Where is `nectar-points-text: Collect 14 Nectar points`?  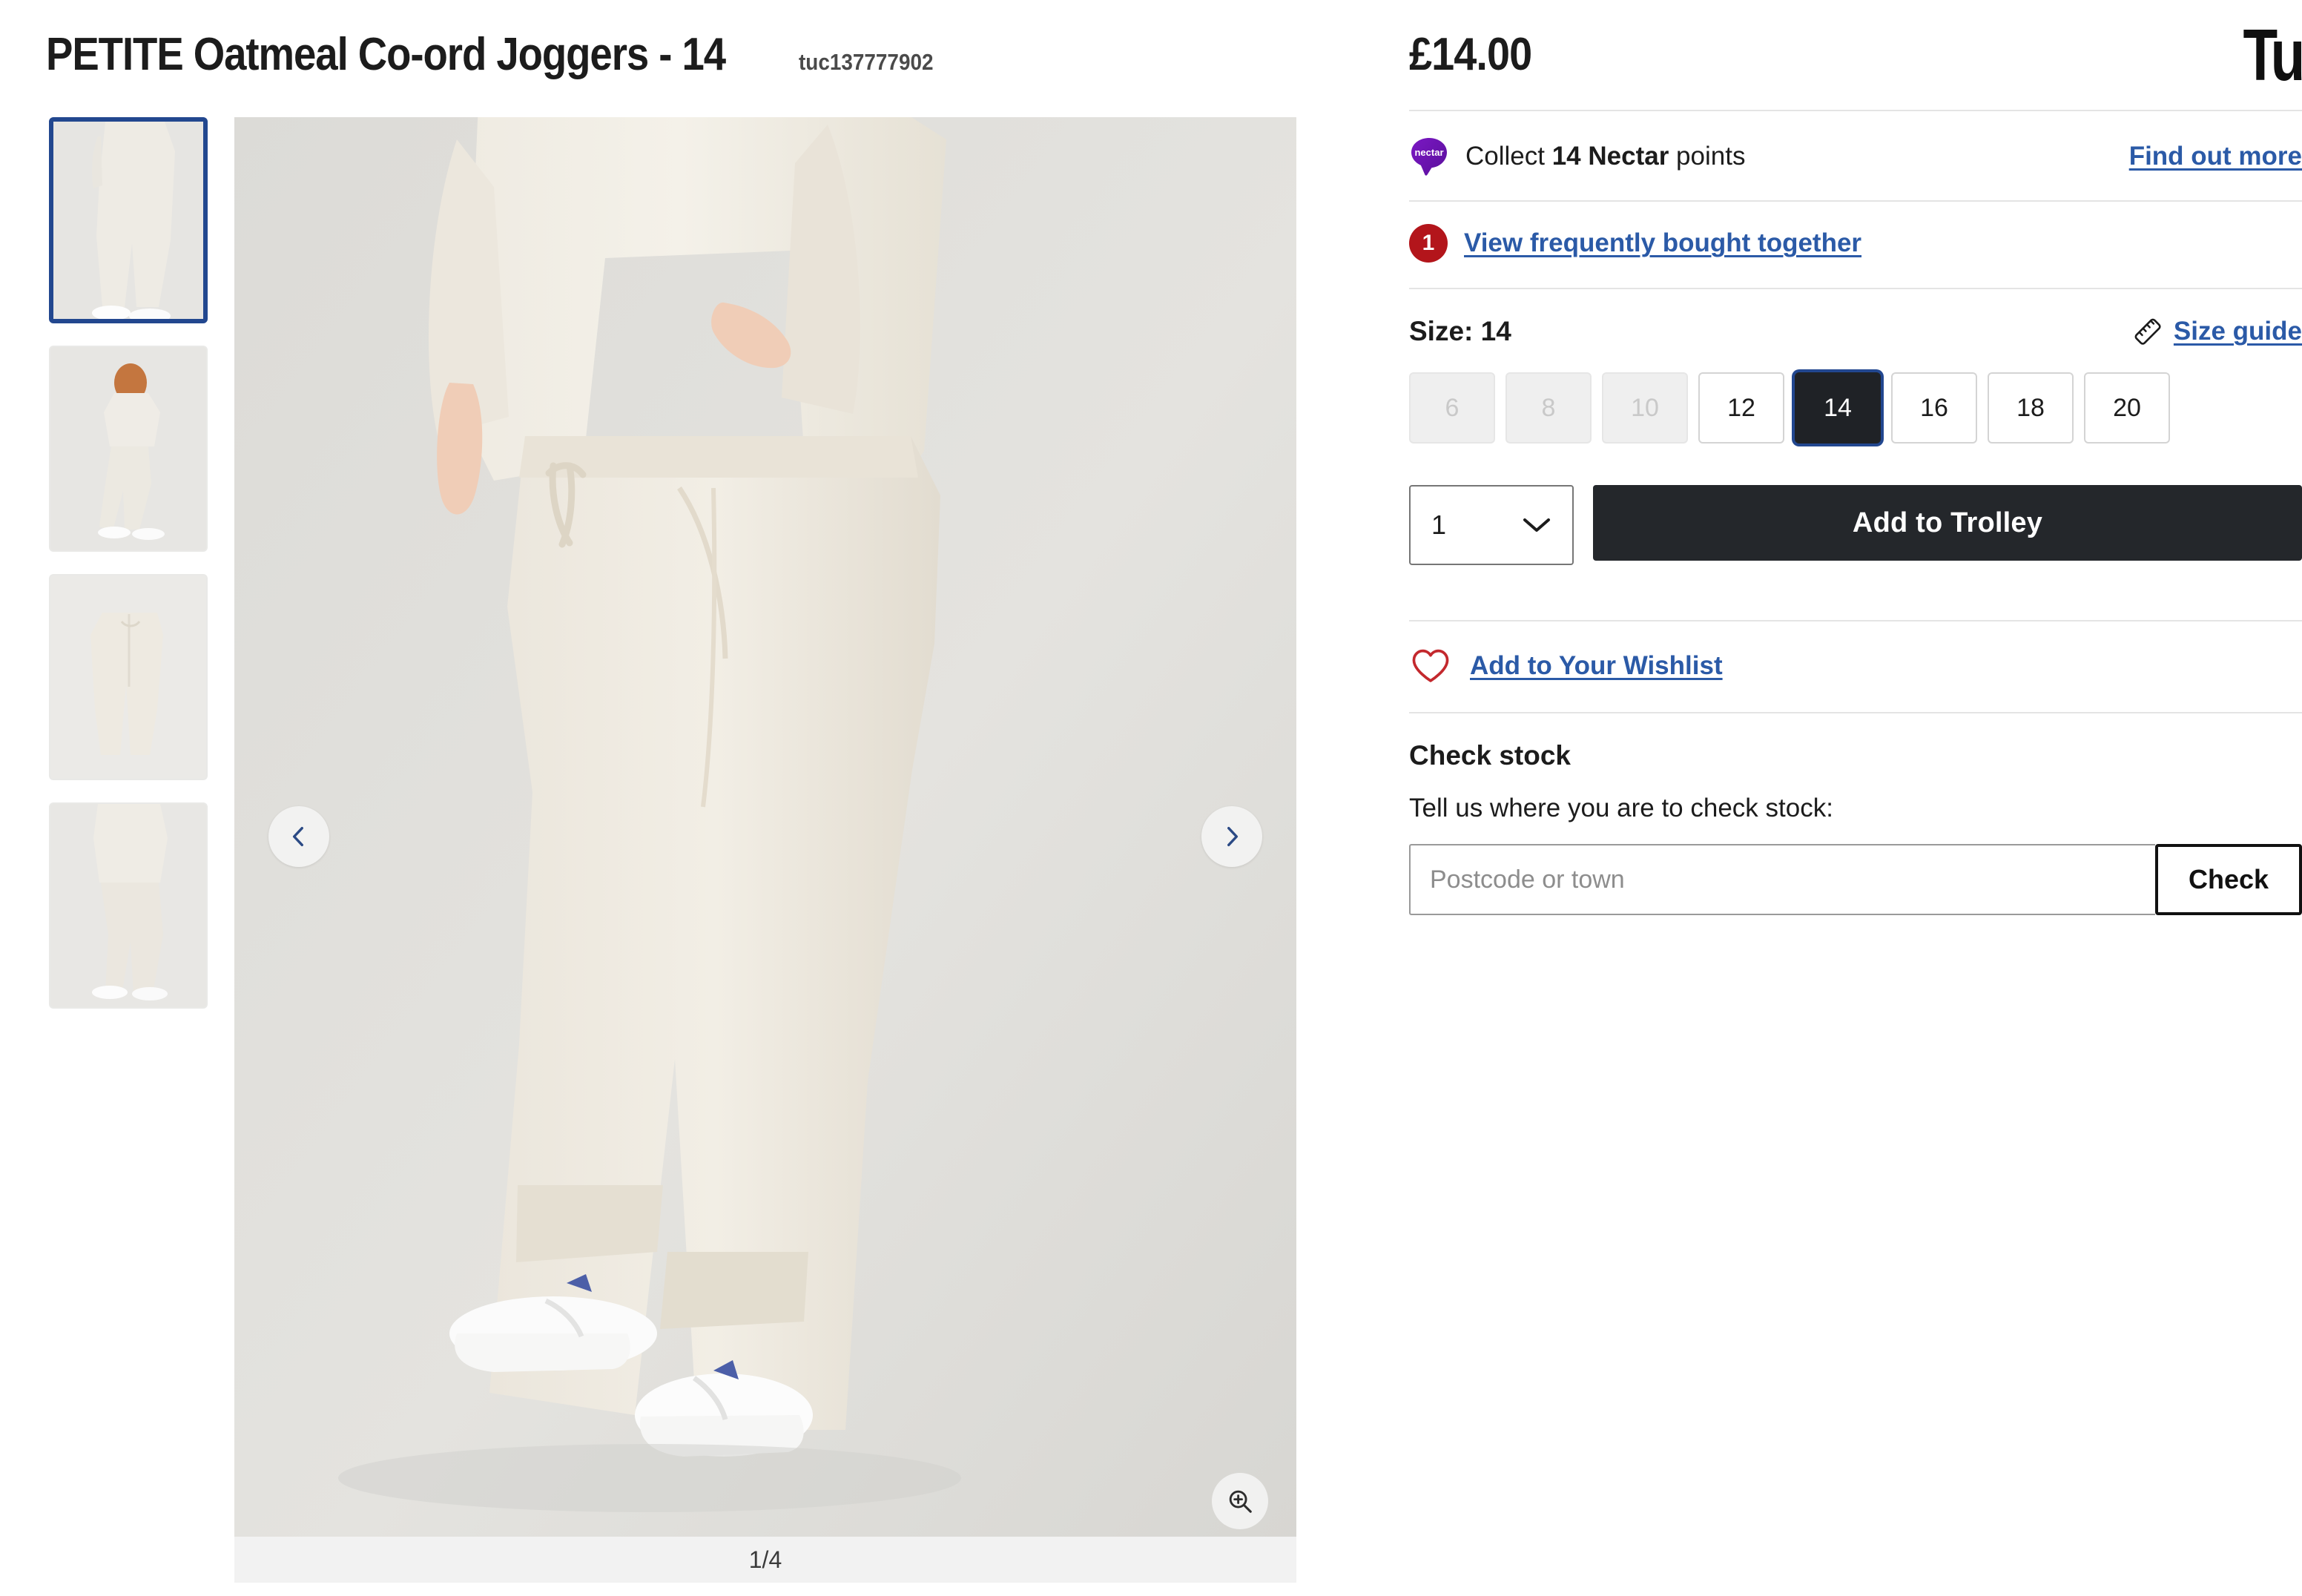 nectar-points-text: Collect 14 Nectar points is located at coordinates (1605, 156).